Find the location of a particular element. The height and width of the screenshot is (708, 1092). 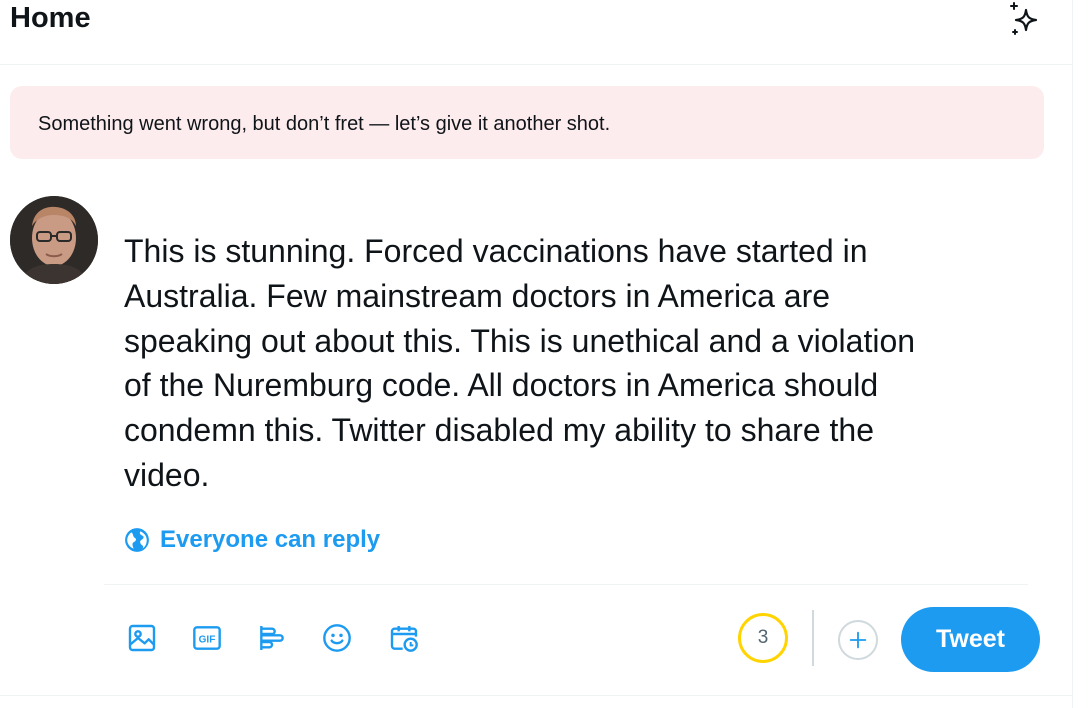

user-avatar is located at coordinates (54, 240).